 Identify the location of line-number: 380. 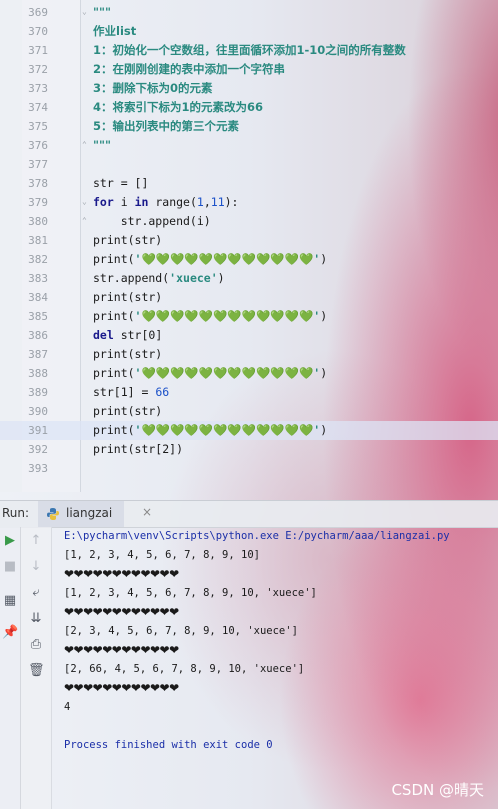
(38, 221).